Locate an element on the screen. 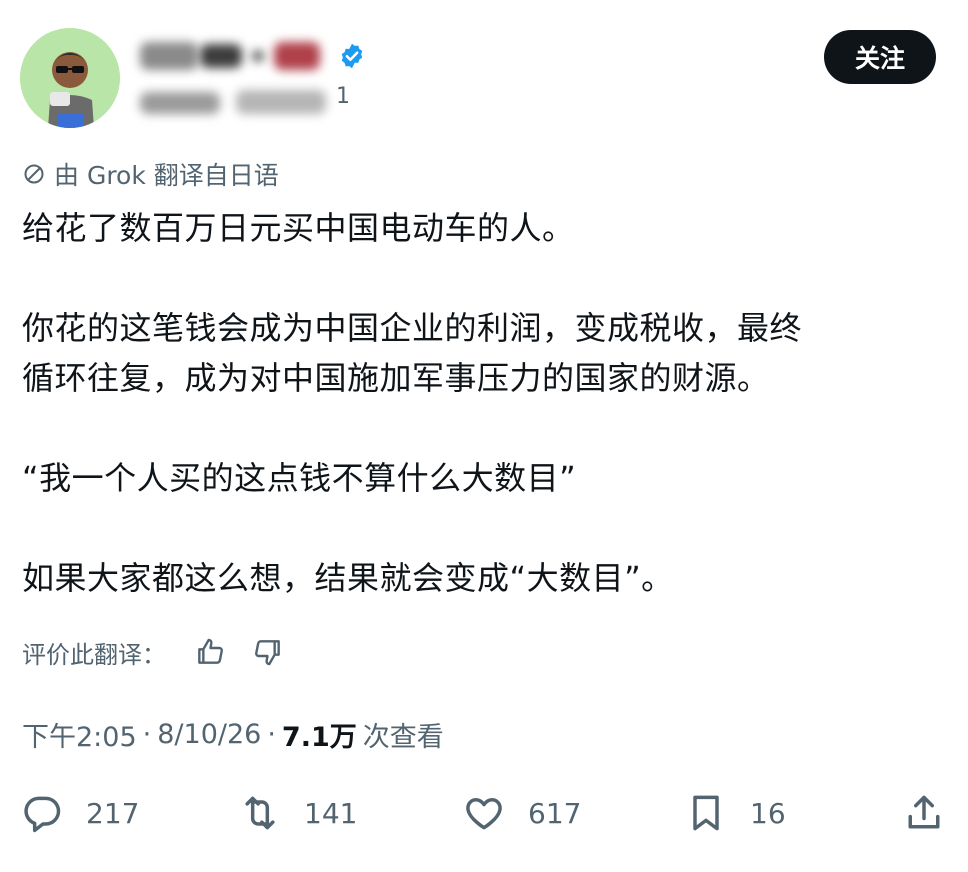 This screenshot has height=872, width=968. share-button is located at coordinates (924, 813).